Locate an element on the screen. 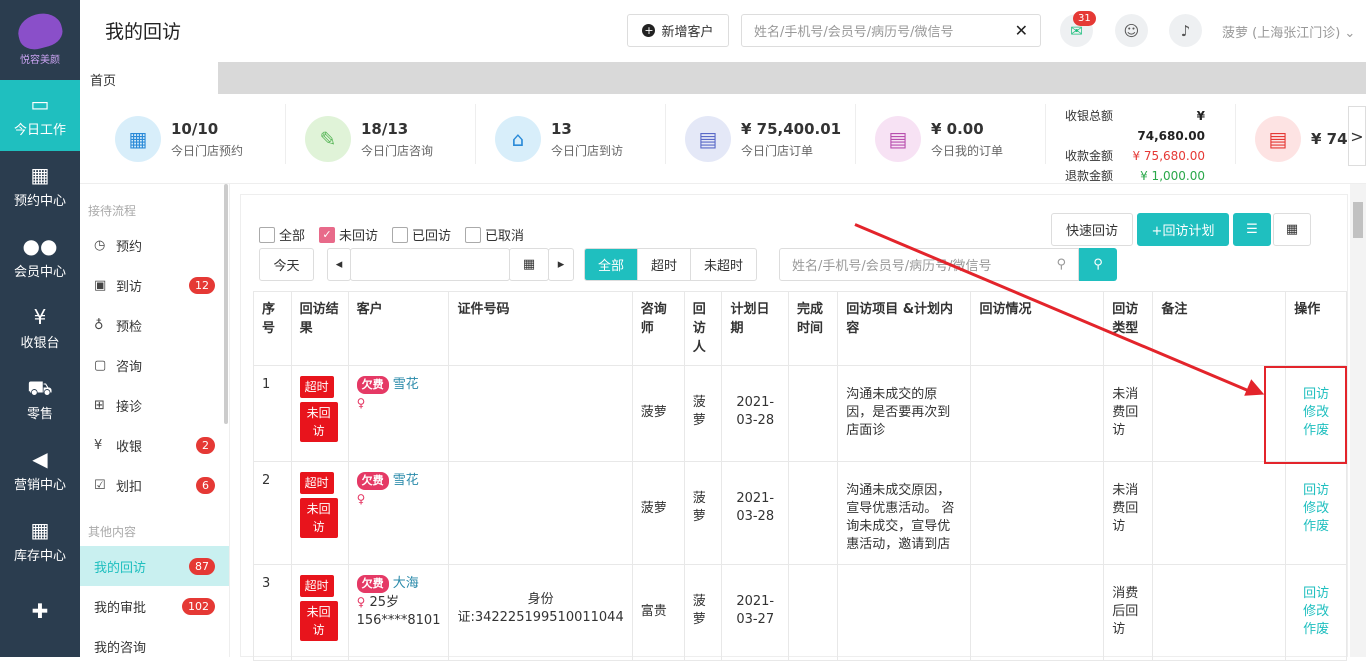 The width and height of the screenshot is (1366, 666). calendar-check-icon: ▦ is located at coordinates (138, 139).